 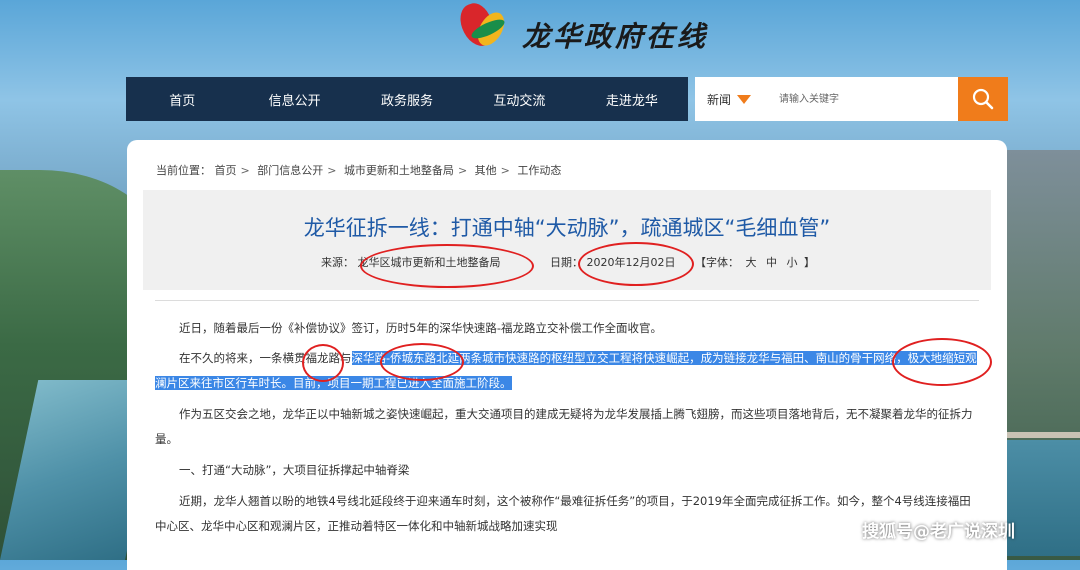 What do you see at coordinates (294, 470) in the screenshot?
I see `article-section-heading: 一、打通“大动脉”，大项目征拆撑起中轴脊梁` at bounding box center [294, 470].